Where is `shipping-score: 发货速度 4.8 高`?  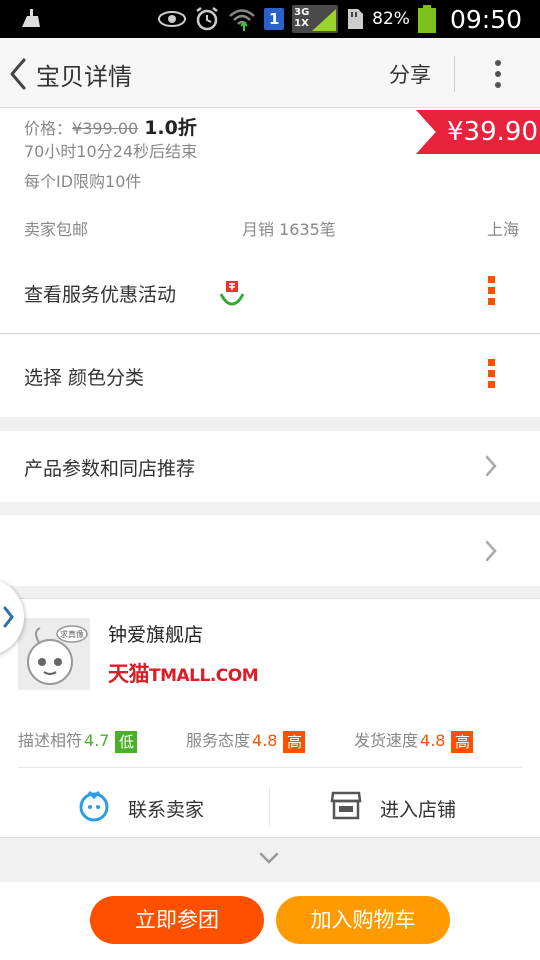
shipping-score: 发货速度 4.8 高 is located at coordinates (414, 740).